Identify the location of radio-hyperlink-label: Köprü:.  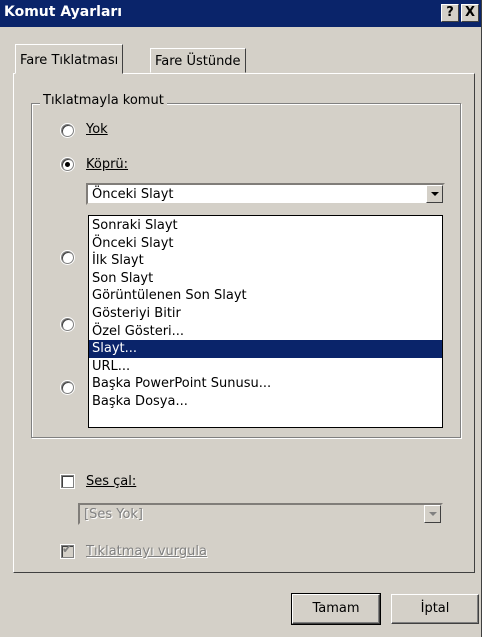
(107, 164).